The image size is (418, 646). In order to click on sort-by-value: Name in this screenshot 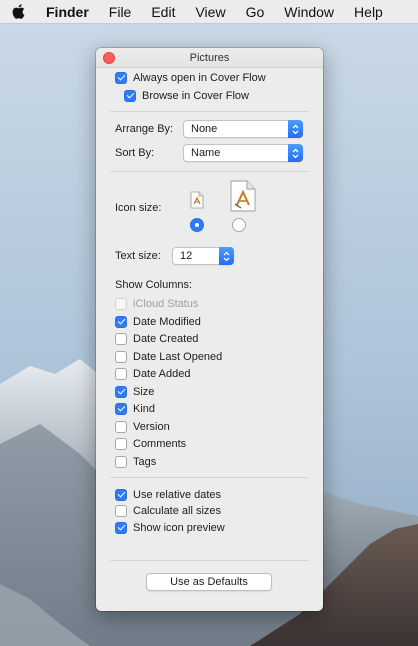, I will do `click(206, 153)`.